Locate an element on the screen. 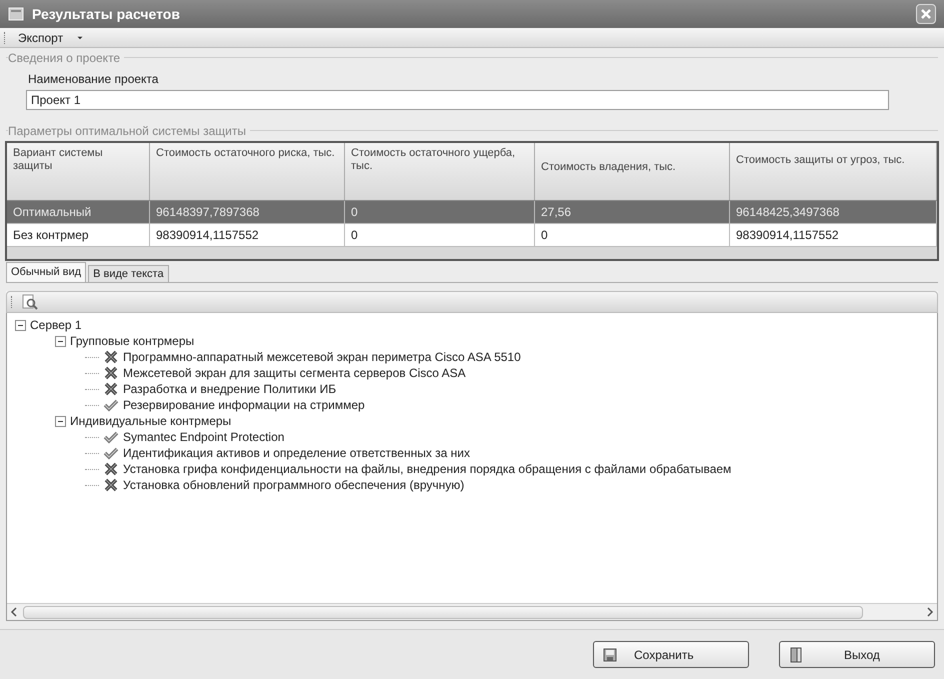 Image resolution: width=944 pixels, height=679 pixels. tab: Обычный вид is located at coordinates (46, 272).